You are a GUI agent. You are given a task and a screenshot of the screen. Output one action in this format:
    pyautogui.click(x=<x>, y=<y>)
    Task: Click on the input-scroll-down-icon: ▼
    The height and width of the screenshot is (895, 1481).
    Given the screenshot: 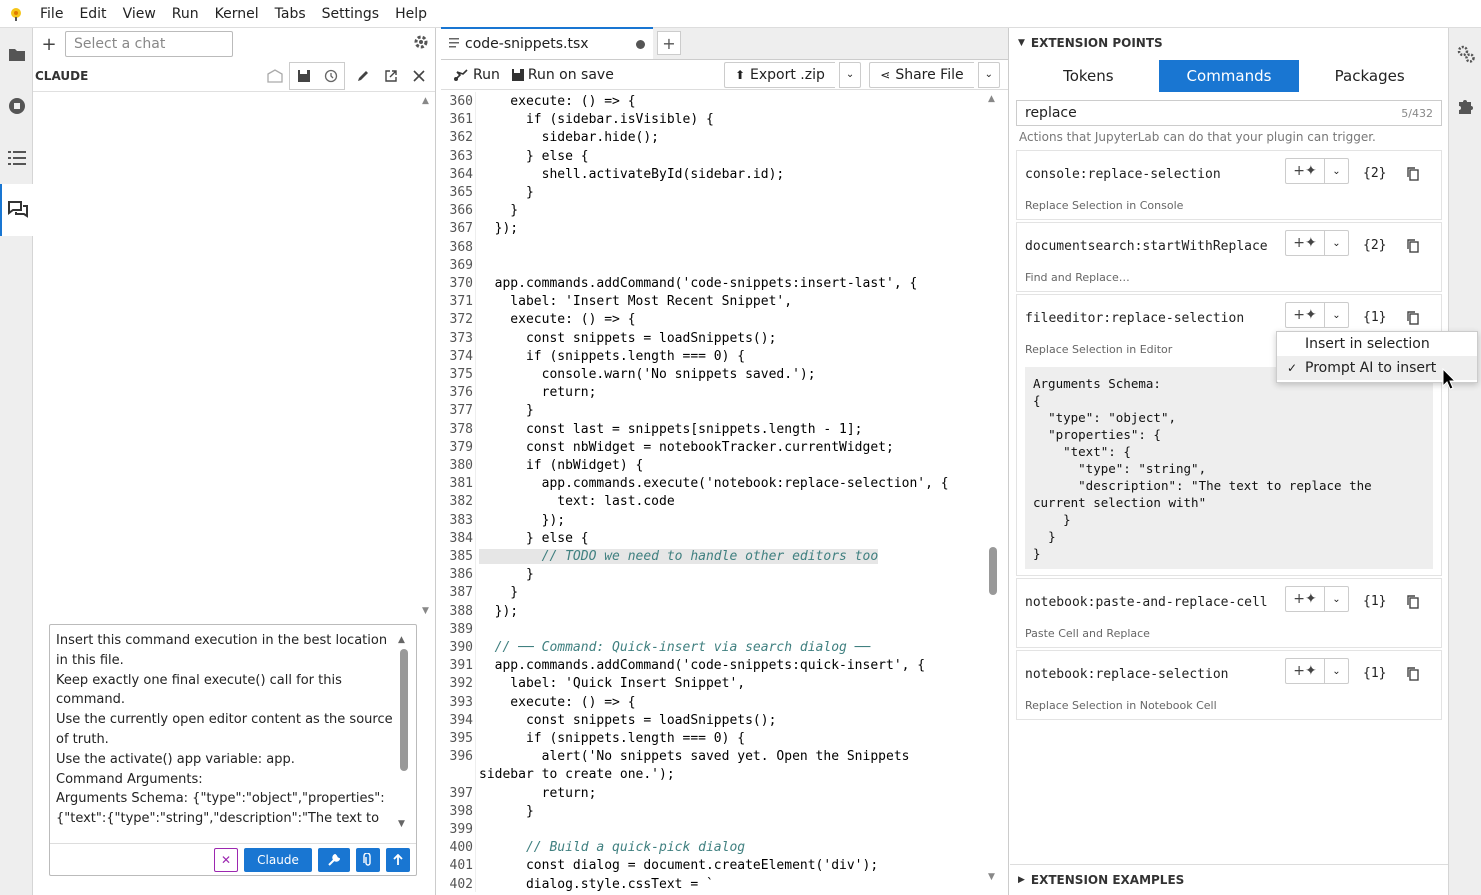 What is the action you would take?
    pyautogui.click(x=401, y=824)
    